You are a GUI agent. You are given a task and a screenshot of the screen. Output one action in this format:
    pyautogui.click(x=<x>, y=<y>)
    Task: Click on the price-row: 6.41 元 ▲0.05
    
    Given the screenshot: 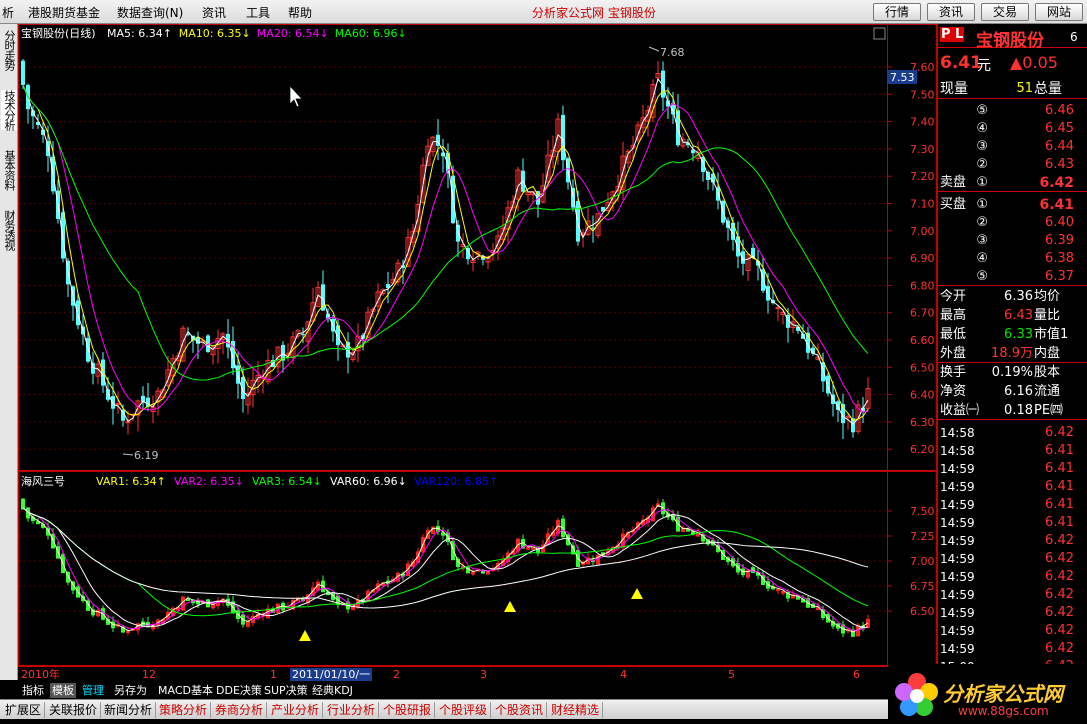 What is the action you would take?
    pyautogui.click(x=1012, y=63)
    